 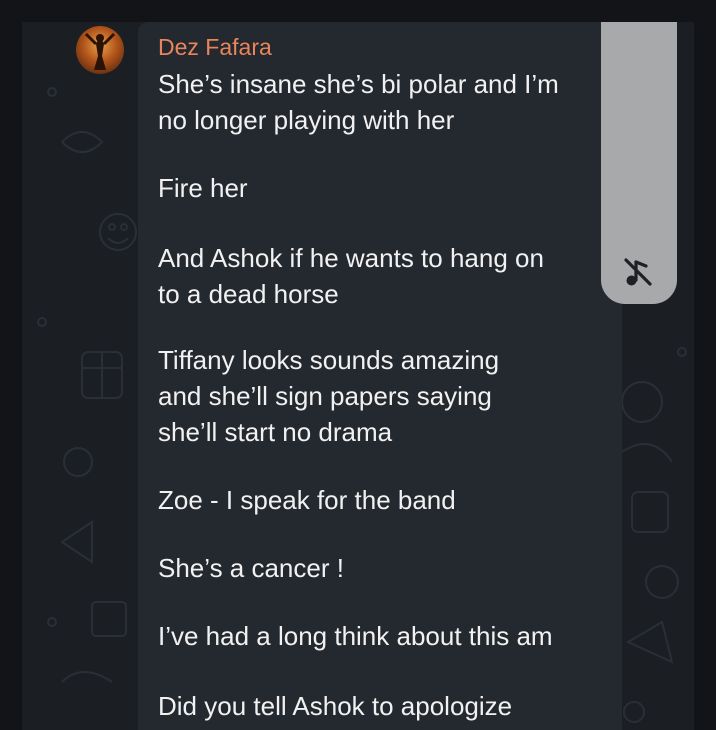 I want to click on message-line: Zoe - I speak for the band, so click(x=307, y=500).